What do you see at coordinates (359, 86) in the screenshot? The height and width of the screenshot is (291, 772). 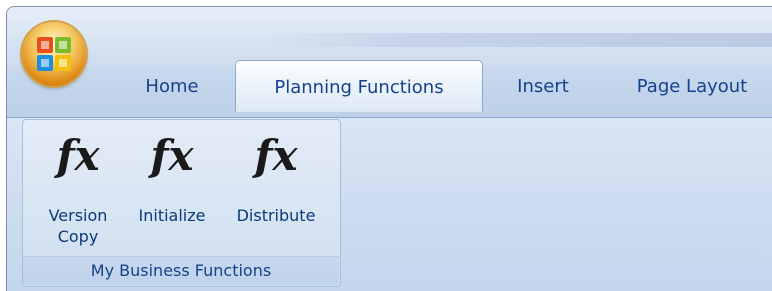 I see `tab-planning-functions: Planning Functions` at bounding box center [359, 86].